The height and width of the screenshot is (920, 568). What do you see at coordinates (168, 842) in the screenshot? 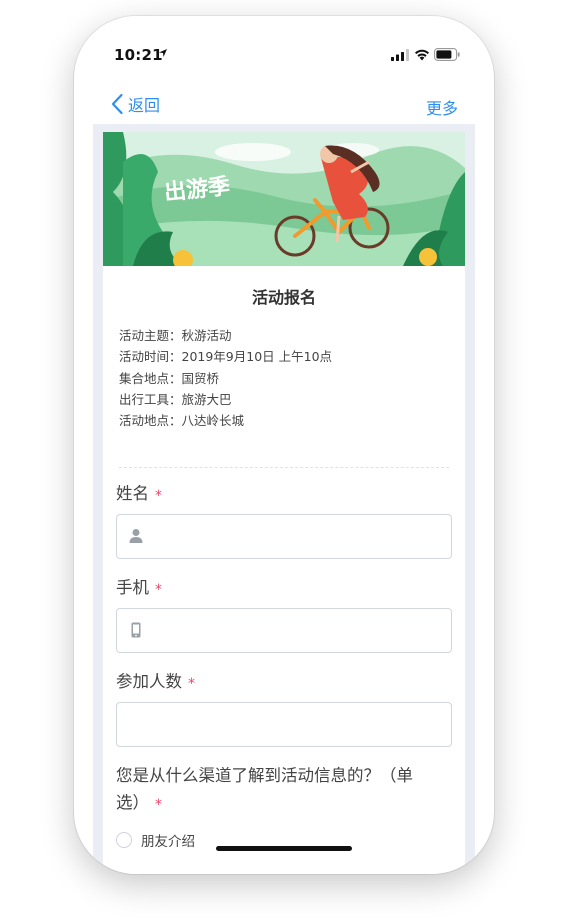
I see `radio-label: 朋友介绍` at bounding box center [168, 842].